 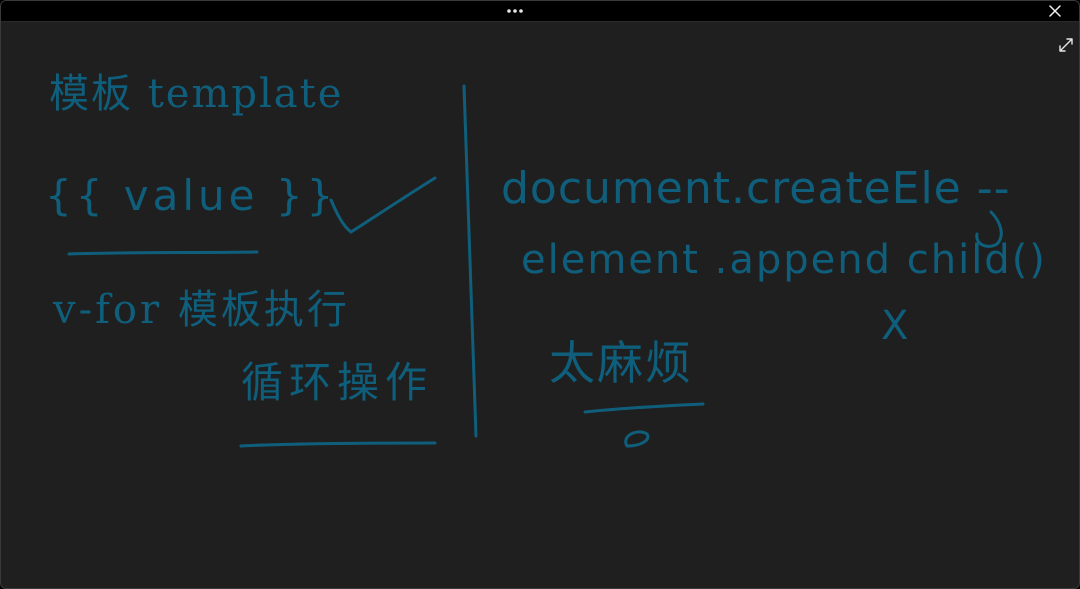 I want to click on underline-troublesome, so click(x=644, y=408).